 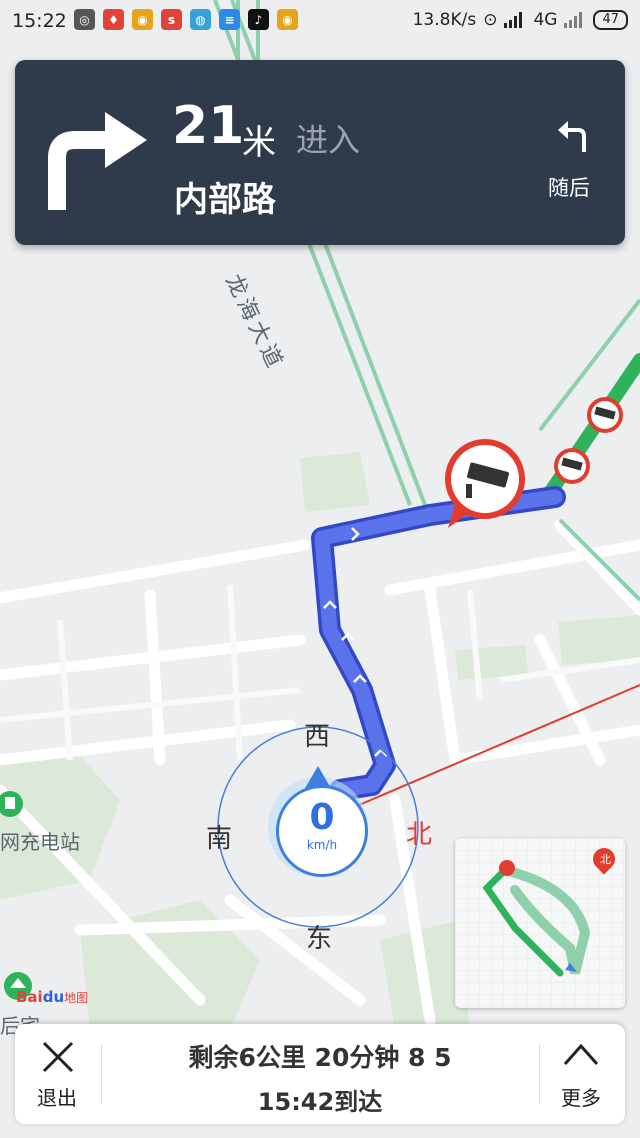 I want to click on next-turn-left-icon, so click(x=572, y=136).